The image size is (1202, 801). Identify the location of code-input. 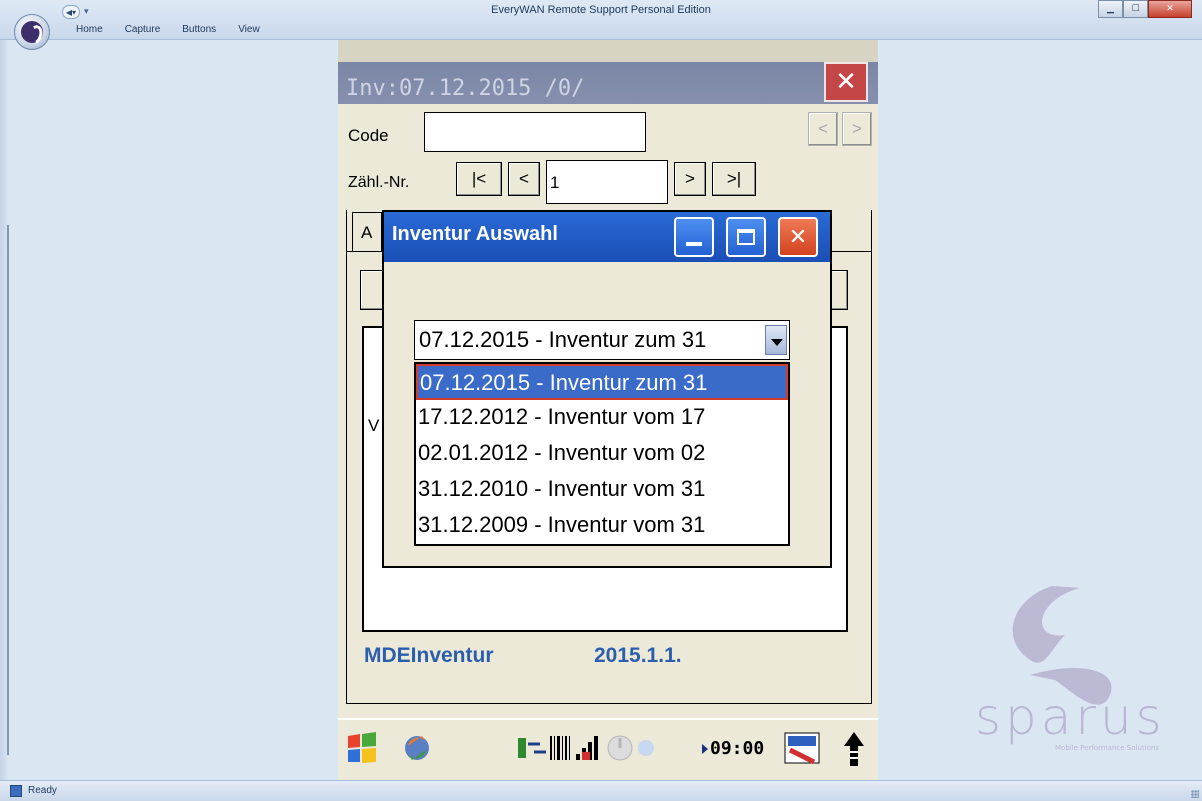
(535, 132).